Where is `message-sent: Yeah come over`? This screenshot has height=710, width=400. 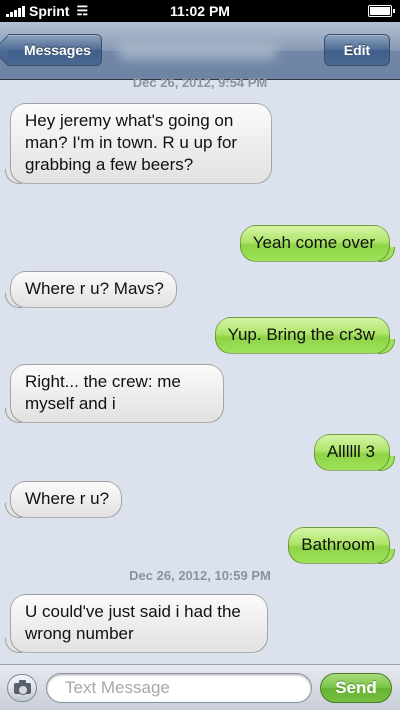 message-sent: Yeah come over is located at coordinates (317, 243).